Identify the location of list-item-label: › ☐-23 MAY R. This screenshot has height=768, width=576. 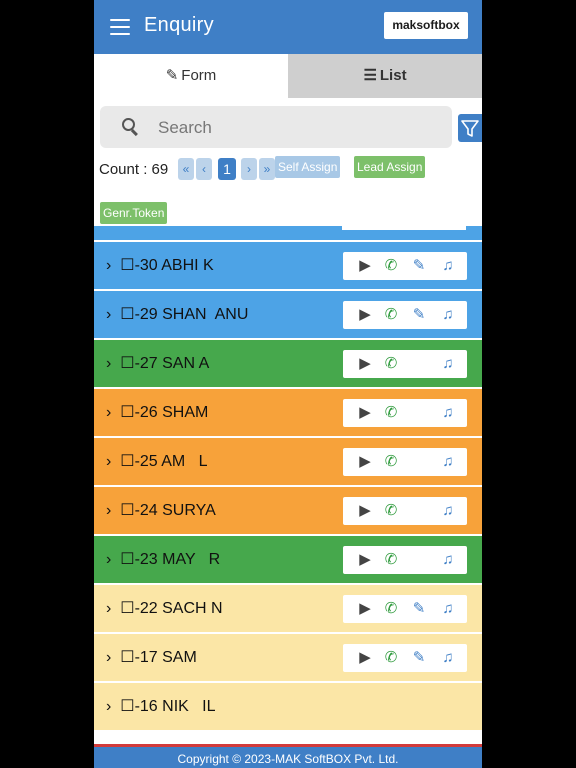
(163, 559).